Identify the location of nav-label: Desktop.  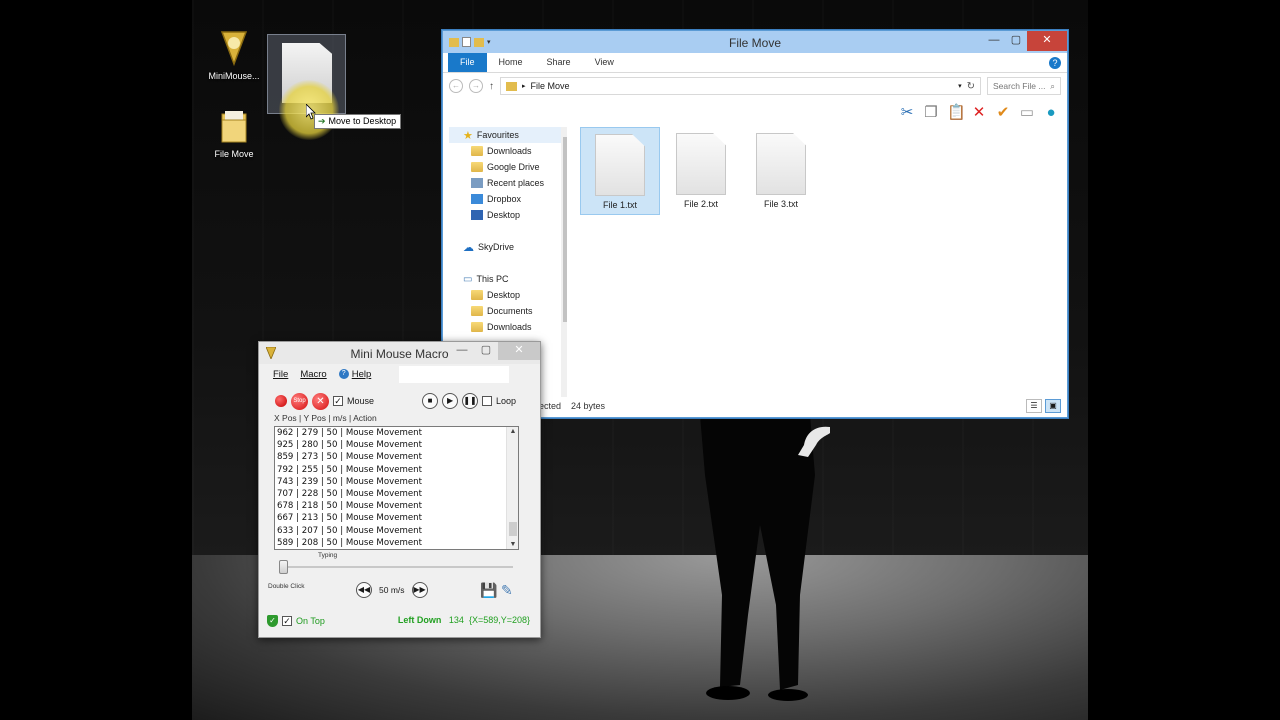
(504, 215).